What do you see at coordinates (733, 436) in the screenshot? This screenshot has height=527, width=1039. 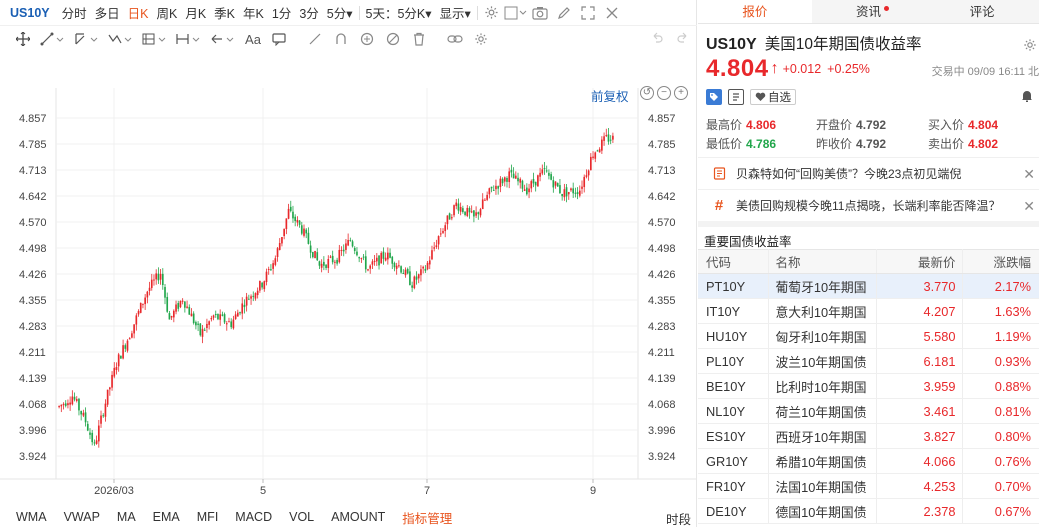 I see `cell-code: ES10Y` at bounding box center [733, 436].